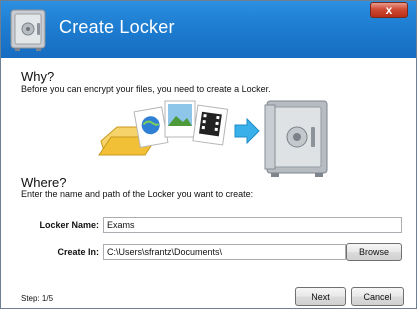  I want to click on encryption-illustration, so click(213, 138).